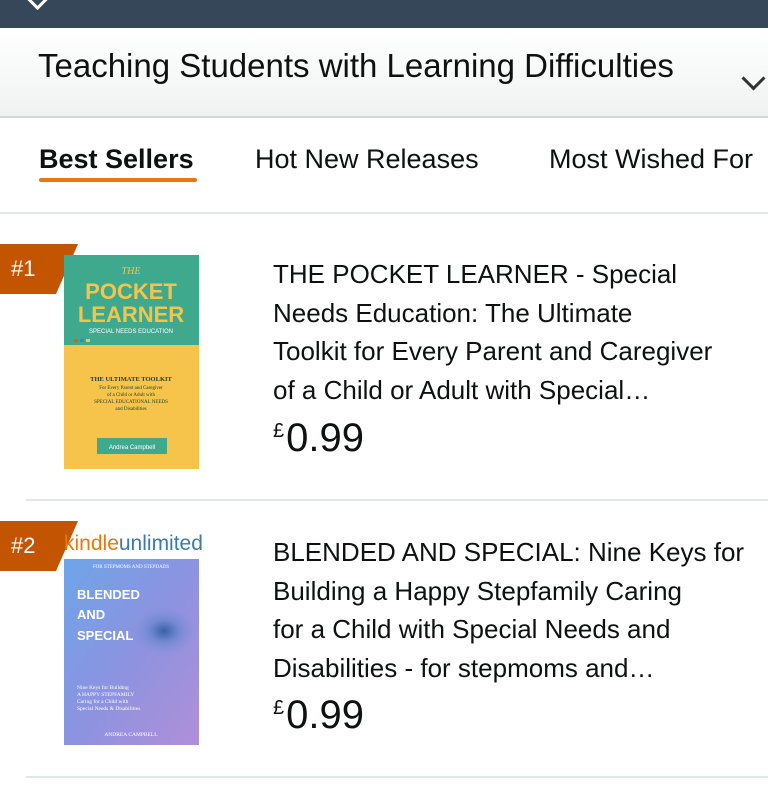  I want to click on cover-author: Andrea Campbell, so click(132, 448).